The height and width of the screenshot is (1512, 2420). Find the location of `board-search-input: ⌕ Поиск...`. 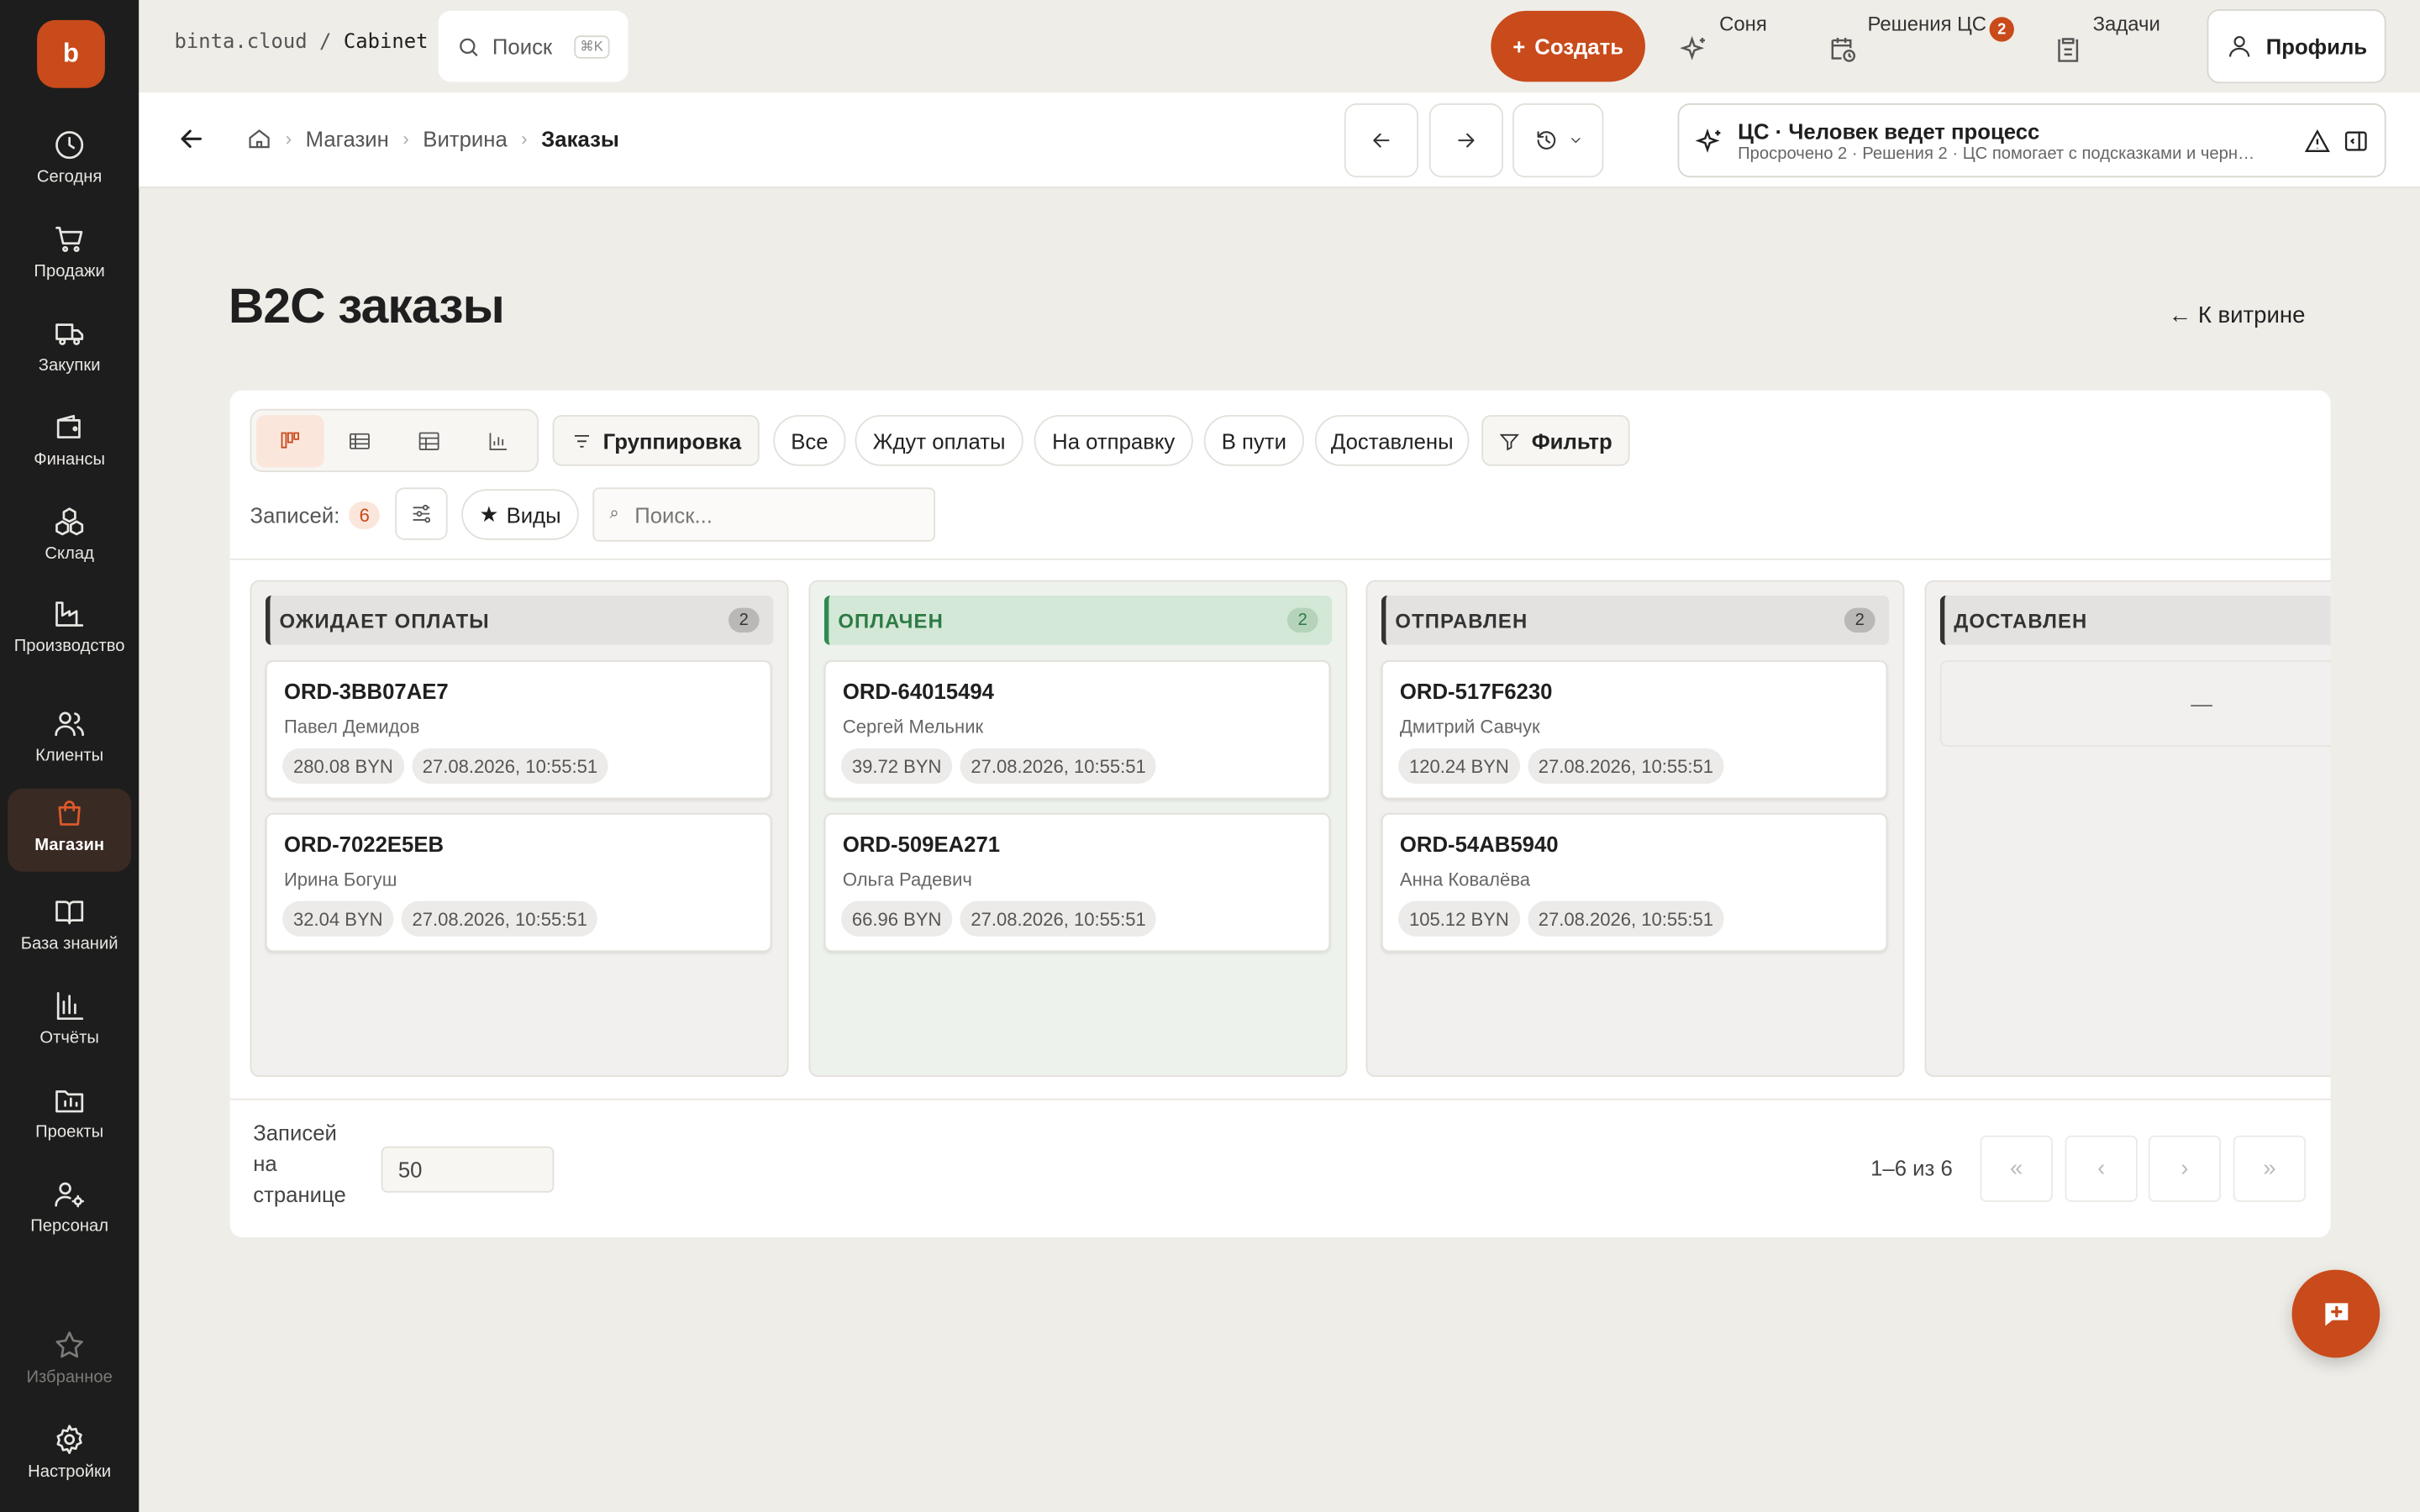

board-search-input: ⌕ Поиск... is located at coordinates (764, 514).